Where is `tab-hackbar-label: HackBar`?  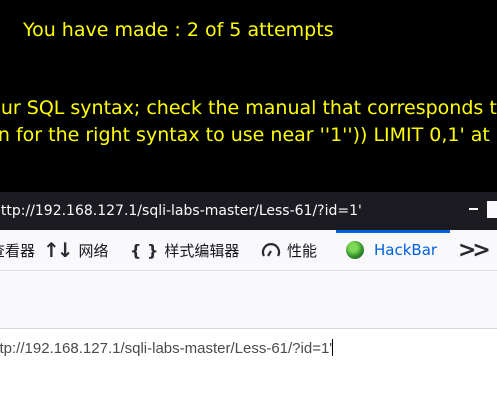
tab-hackbar-label: HackBar is located at coordinates (406, 250).